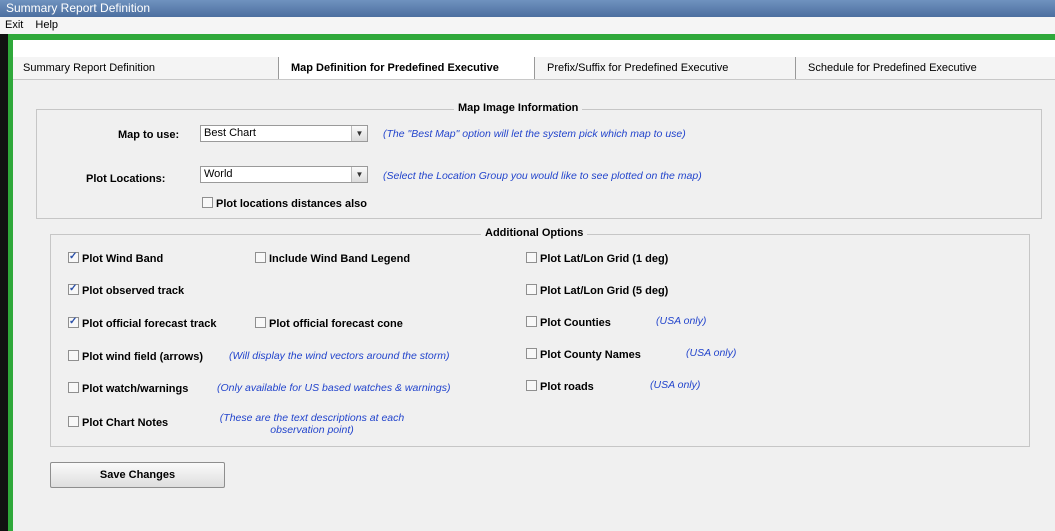 The width and height of the screenshot is (1055, 531). I want to click on plot-counties-label: Plot Counties, so click(575, 323).